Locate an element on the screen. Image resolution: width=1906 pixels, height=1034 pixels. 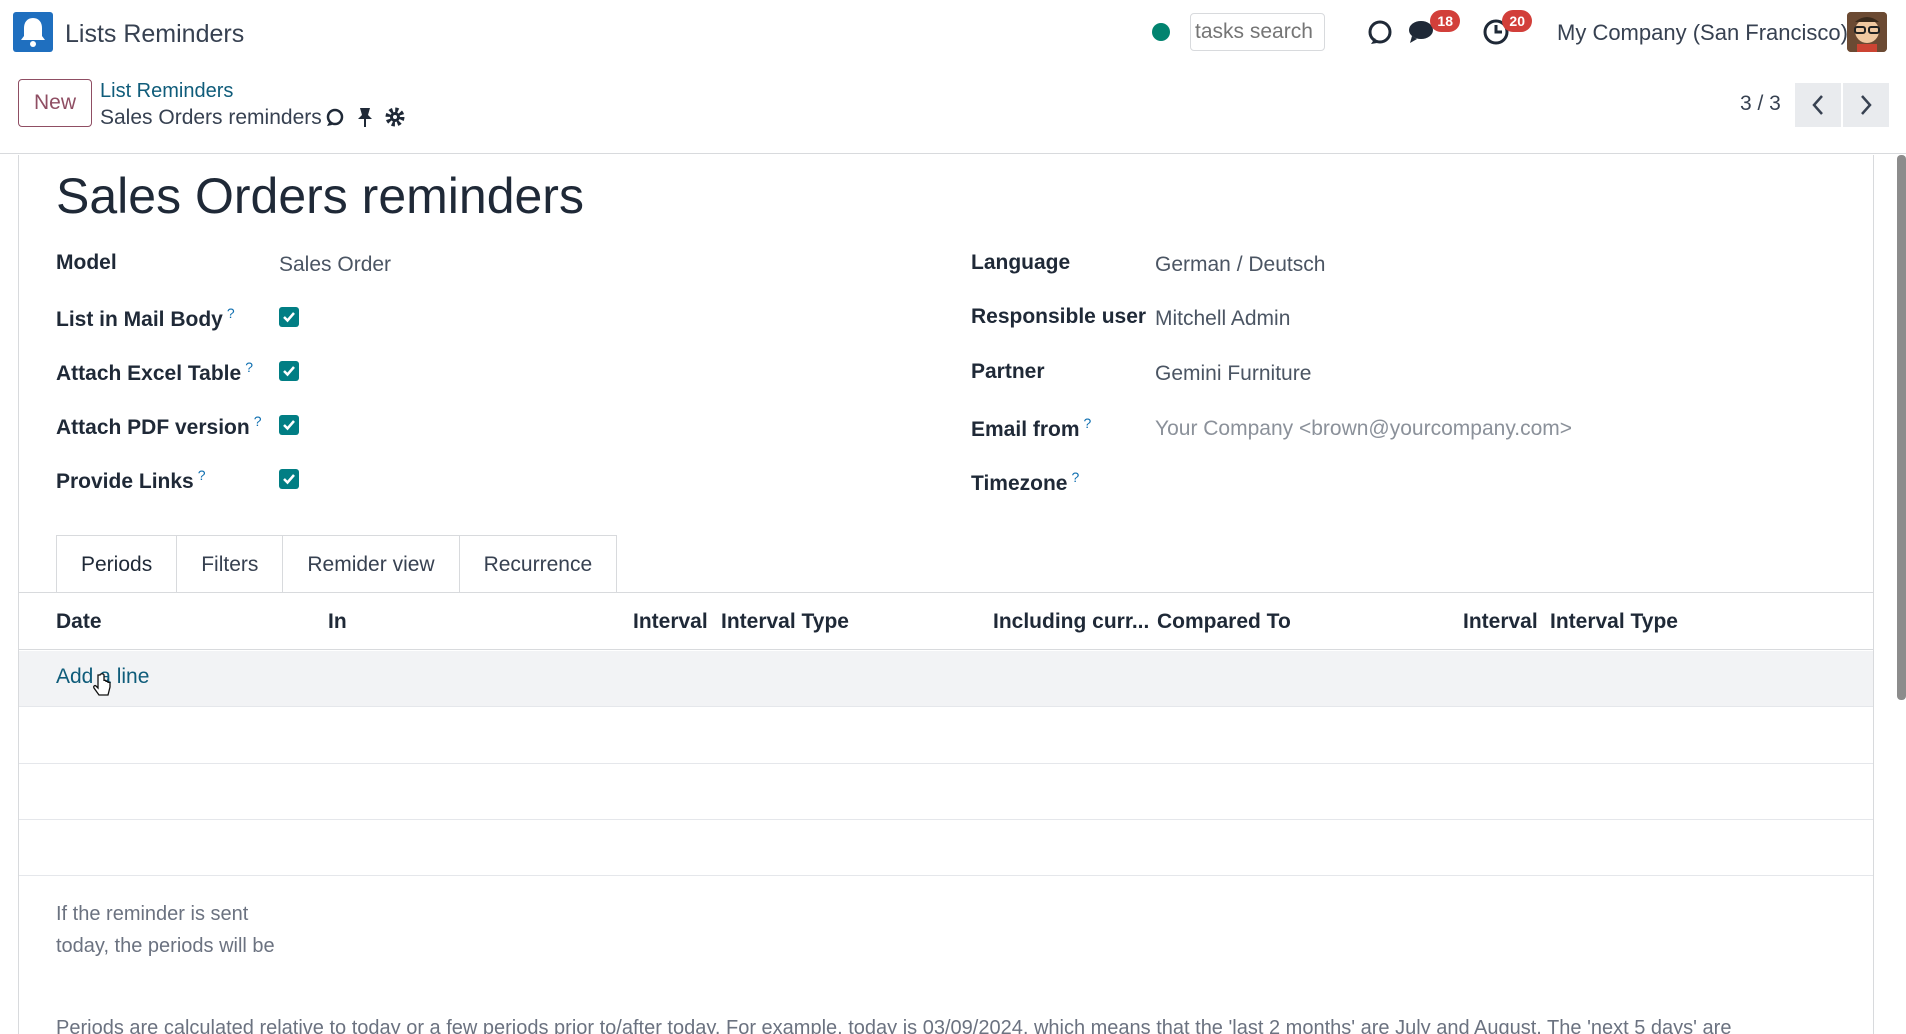
timezone-label: Timezone? is located at coordinates (1025, 482).